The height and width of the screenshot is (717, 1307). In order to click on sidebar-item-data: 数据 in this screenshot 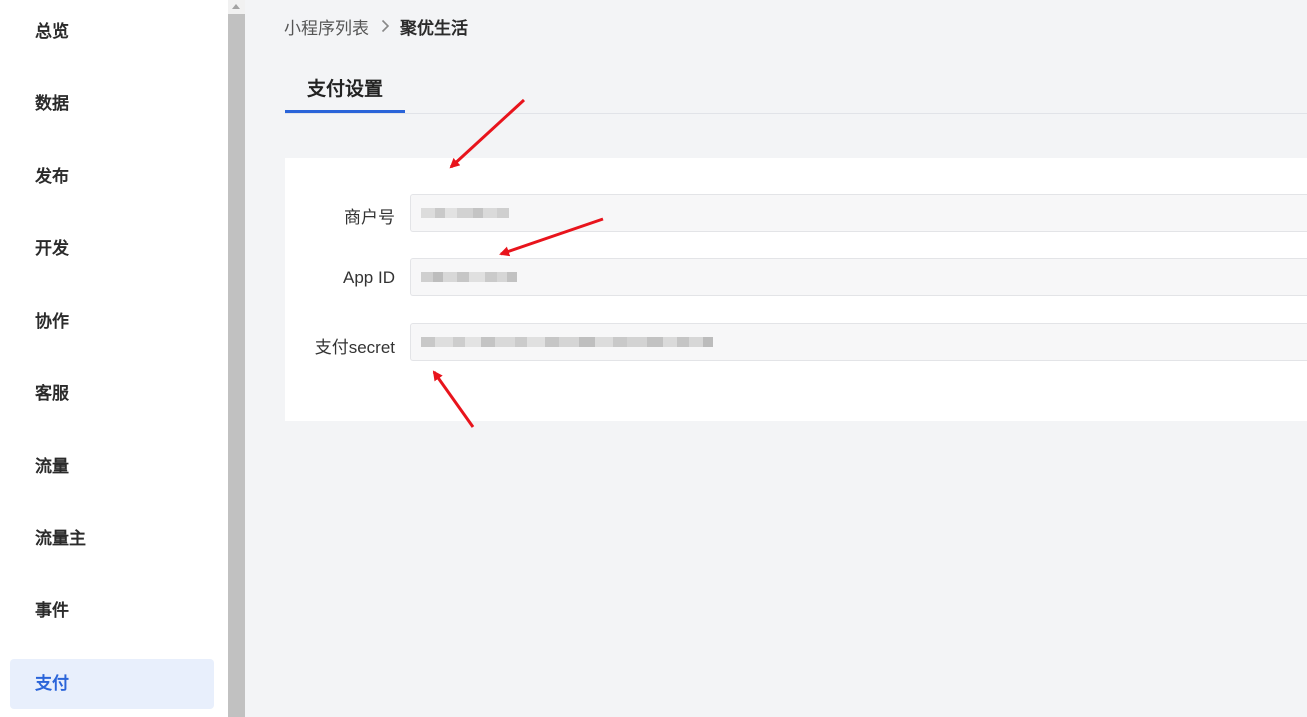, I will do `click(112, 104)`.